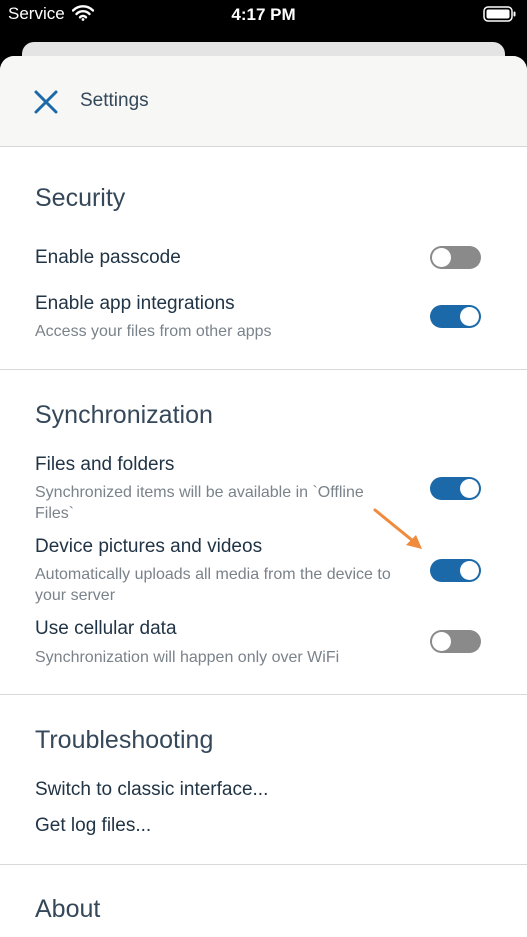  I want to click on battery-icon, so click(500, 16).